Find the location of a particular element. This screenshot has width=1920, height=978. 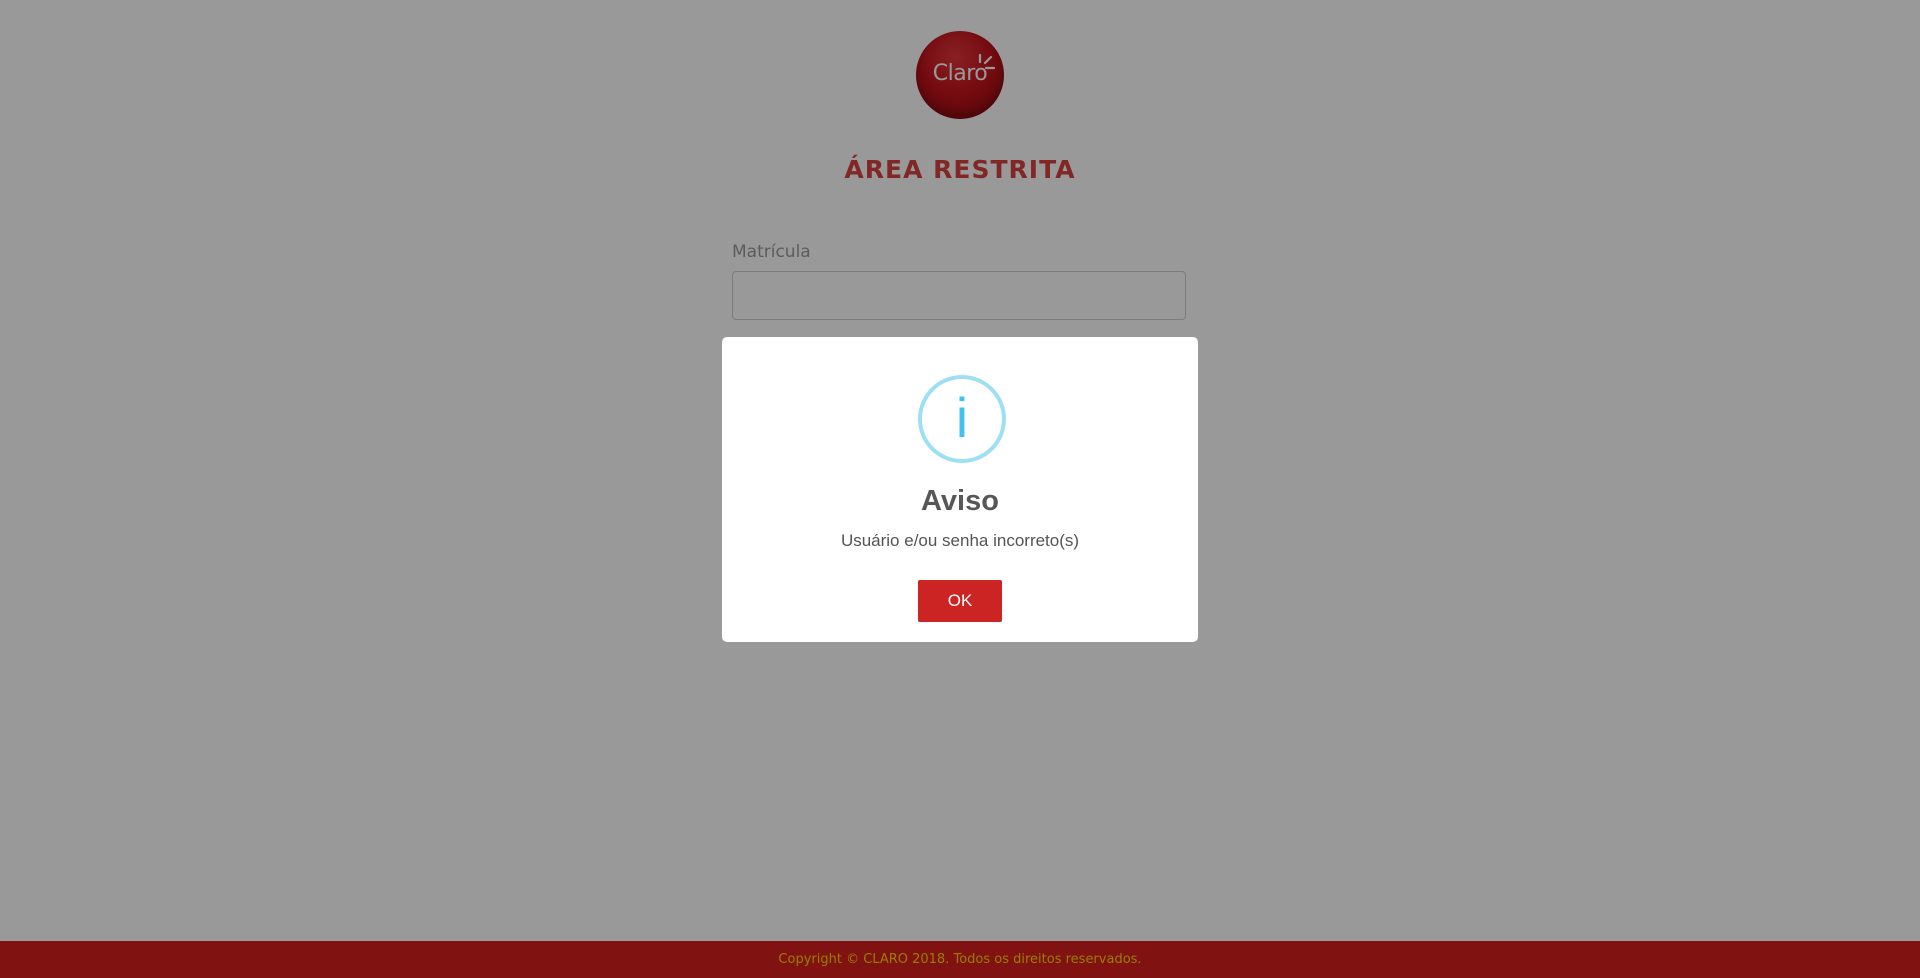

dialog-message: Usuário e/ou senha incorreto(s) is located at coordinates (960, 540).